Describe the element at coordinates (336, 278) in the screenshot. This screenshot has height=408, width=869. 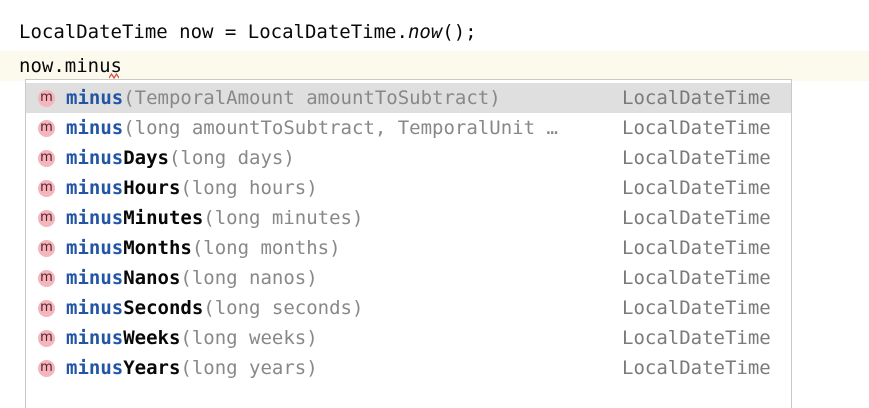
I see `method-signature: minusNanos(long nanos)` at that location.